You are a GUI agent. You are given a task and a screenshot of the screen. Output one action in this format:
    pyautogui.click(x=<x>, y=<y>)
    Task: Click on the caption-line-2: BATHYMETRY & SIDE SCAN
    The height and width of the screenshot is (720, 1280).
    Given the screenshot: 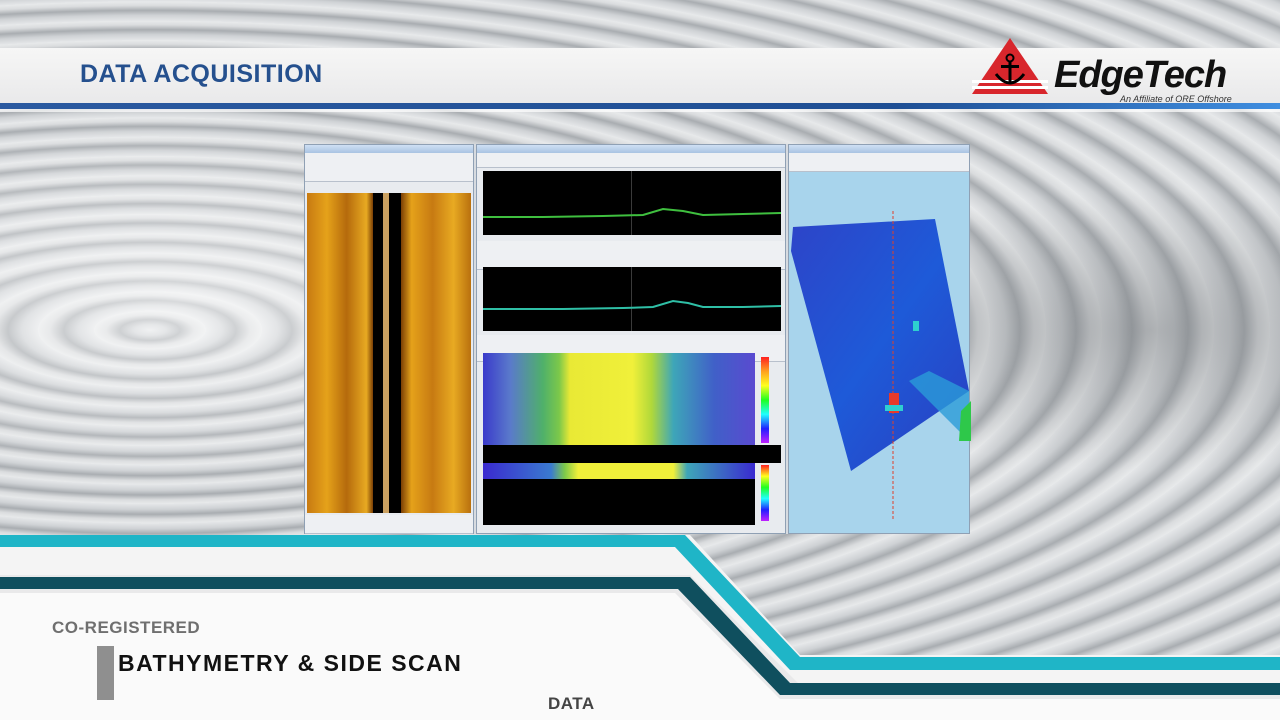 What is the action you would take?
    pyautogui.click(x=290, y=663)
    